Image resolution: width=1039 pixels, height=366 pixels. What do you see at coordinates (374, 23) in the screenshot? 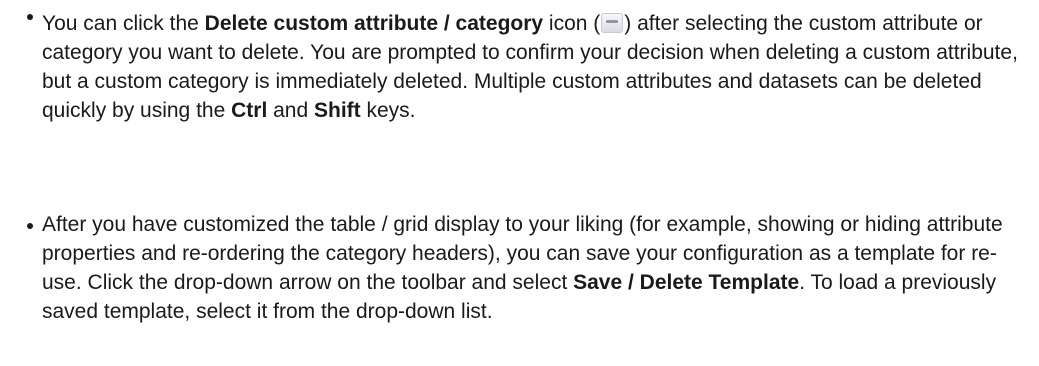
I see `bullet1-bold-delete-label: Delete custom attribute / category` at bounding box center [374, 23].